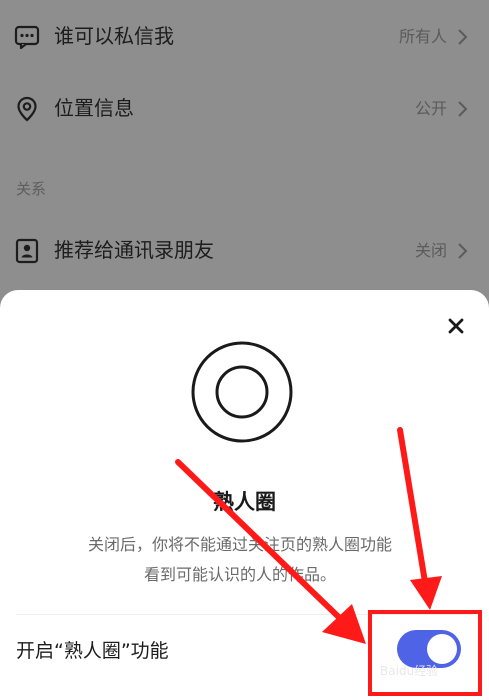 The image size is (489, 700). What do you see at coordinates (409, 671) in the screenshot?
I see `watermark: Baidu经验` at bounding box center [409, 671].